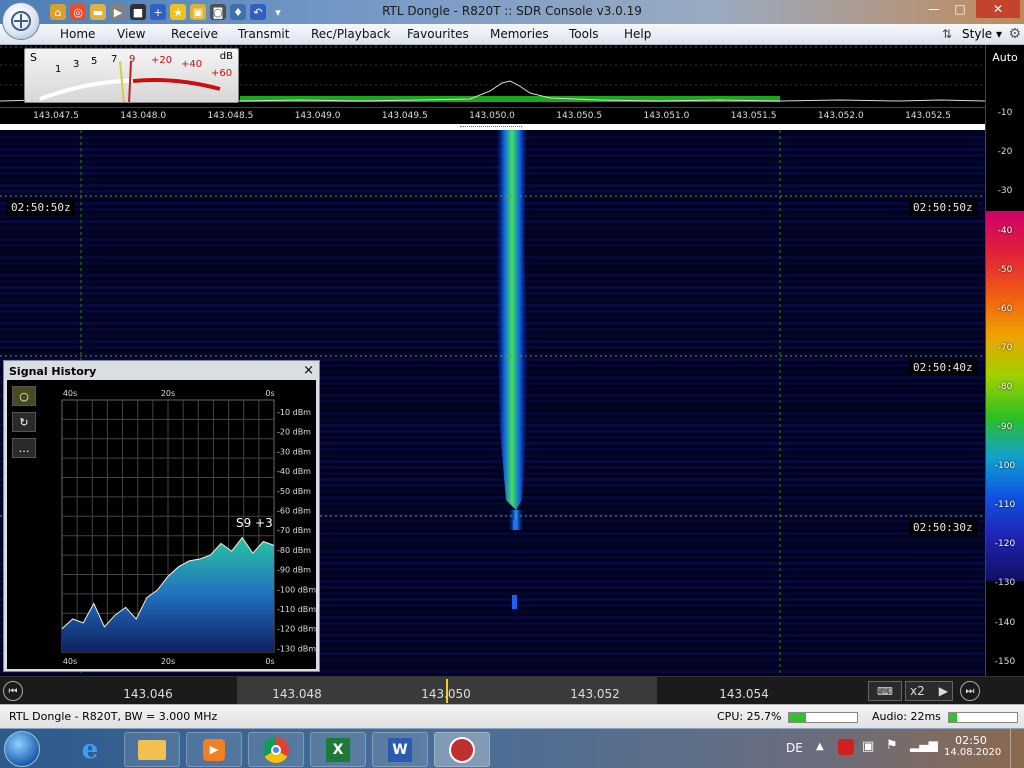 This screenshot has height=768, width=1024. Describe the element at coordinates (338, 749) in the screenshot. I see `excel-icon: X` at that location.